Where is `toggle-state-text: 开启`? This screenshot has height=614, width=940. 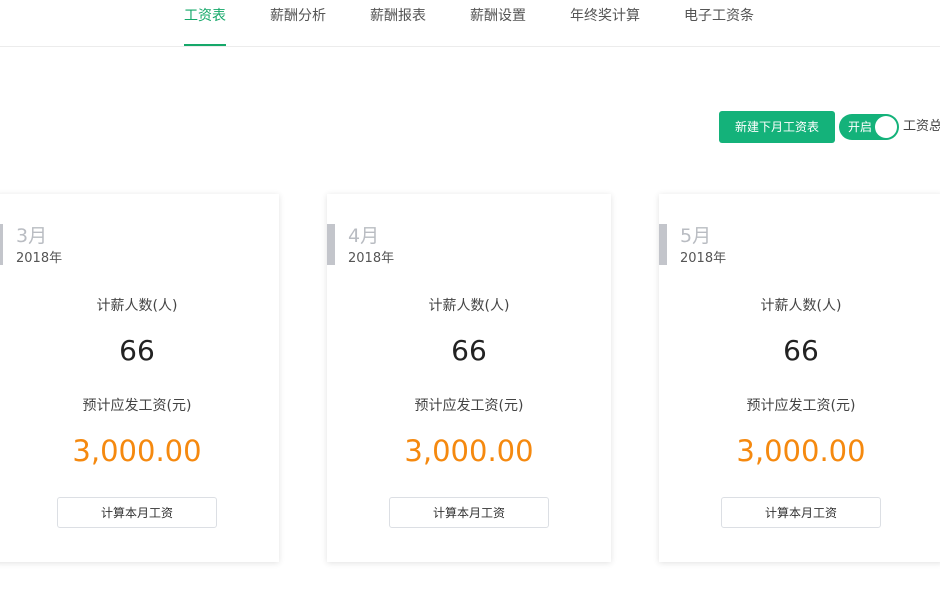
toggle-state-text: 开启 is located at coordinates (860, 127).